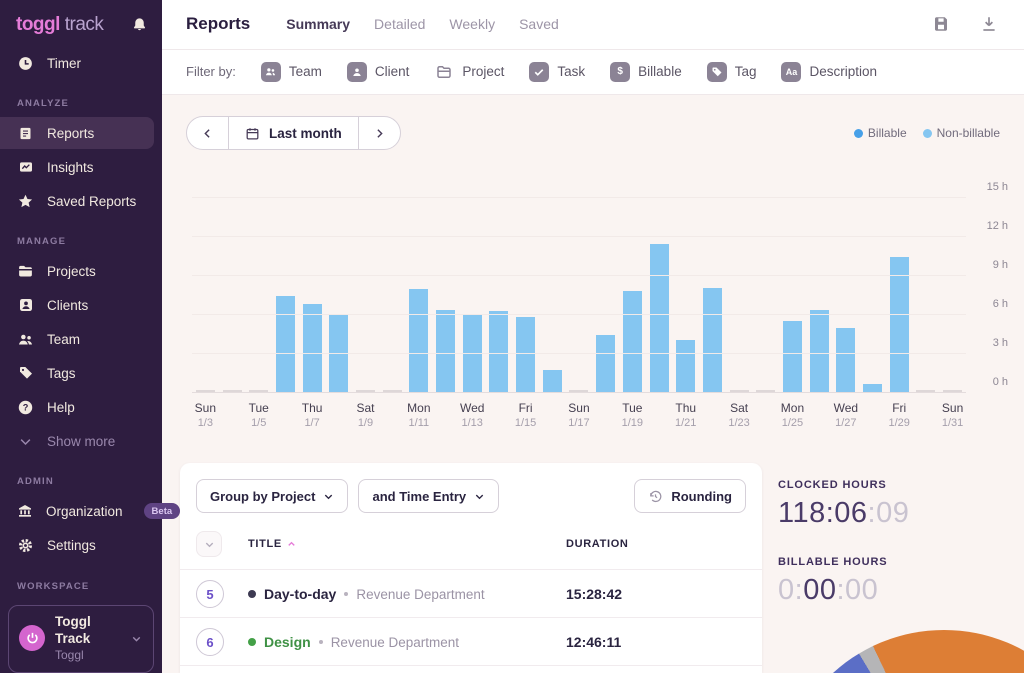 The height and width of the screenshot is (673, 1024). I want to click on y-tick: 9 h, so click(1000, 265).